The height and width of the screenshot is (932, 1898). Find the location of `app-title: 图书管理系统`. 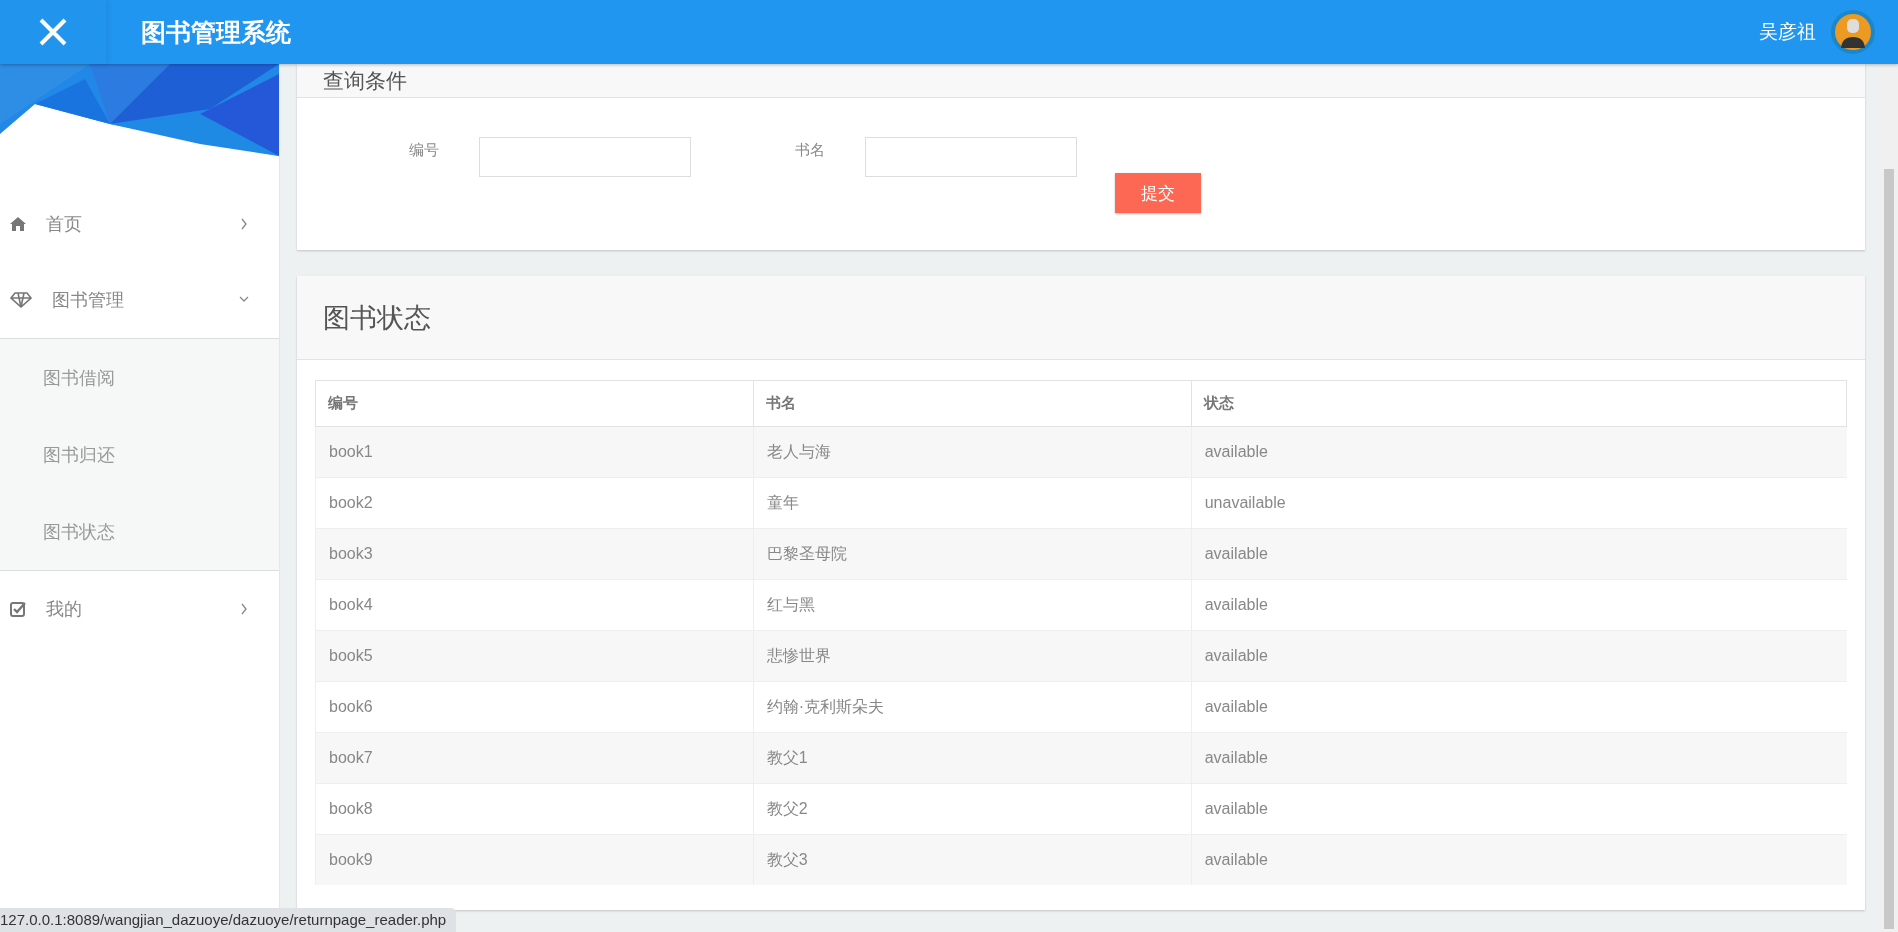

app-title: 图书管理系统 is located at coordinates (216, 32).